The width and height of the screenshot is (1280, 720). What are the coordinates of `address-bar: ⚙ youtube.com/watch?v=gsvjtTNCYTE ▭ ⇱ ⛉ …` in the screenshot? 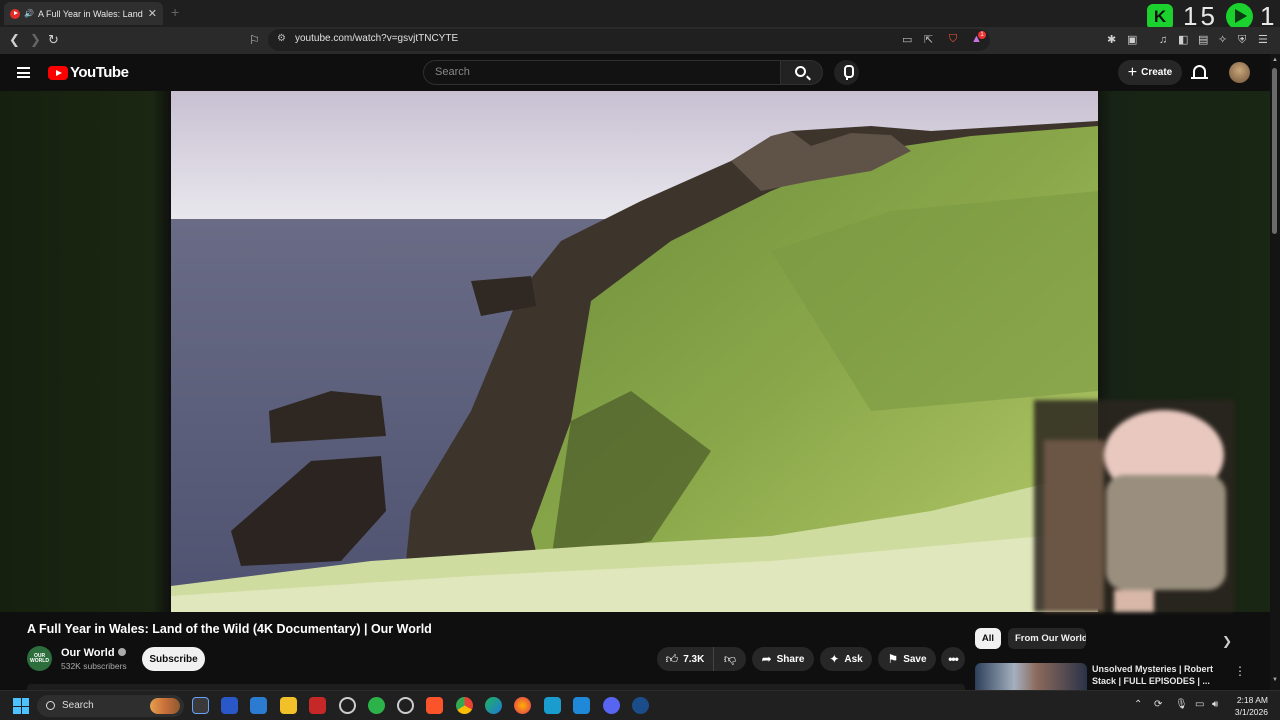 It's located at (629, 40).